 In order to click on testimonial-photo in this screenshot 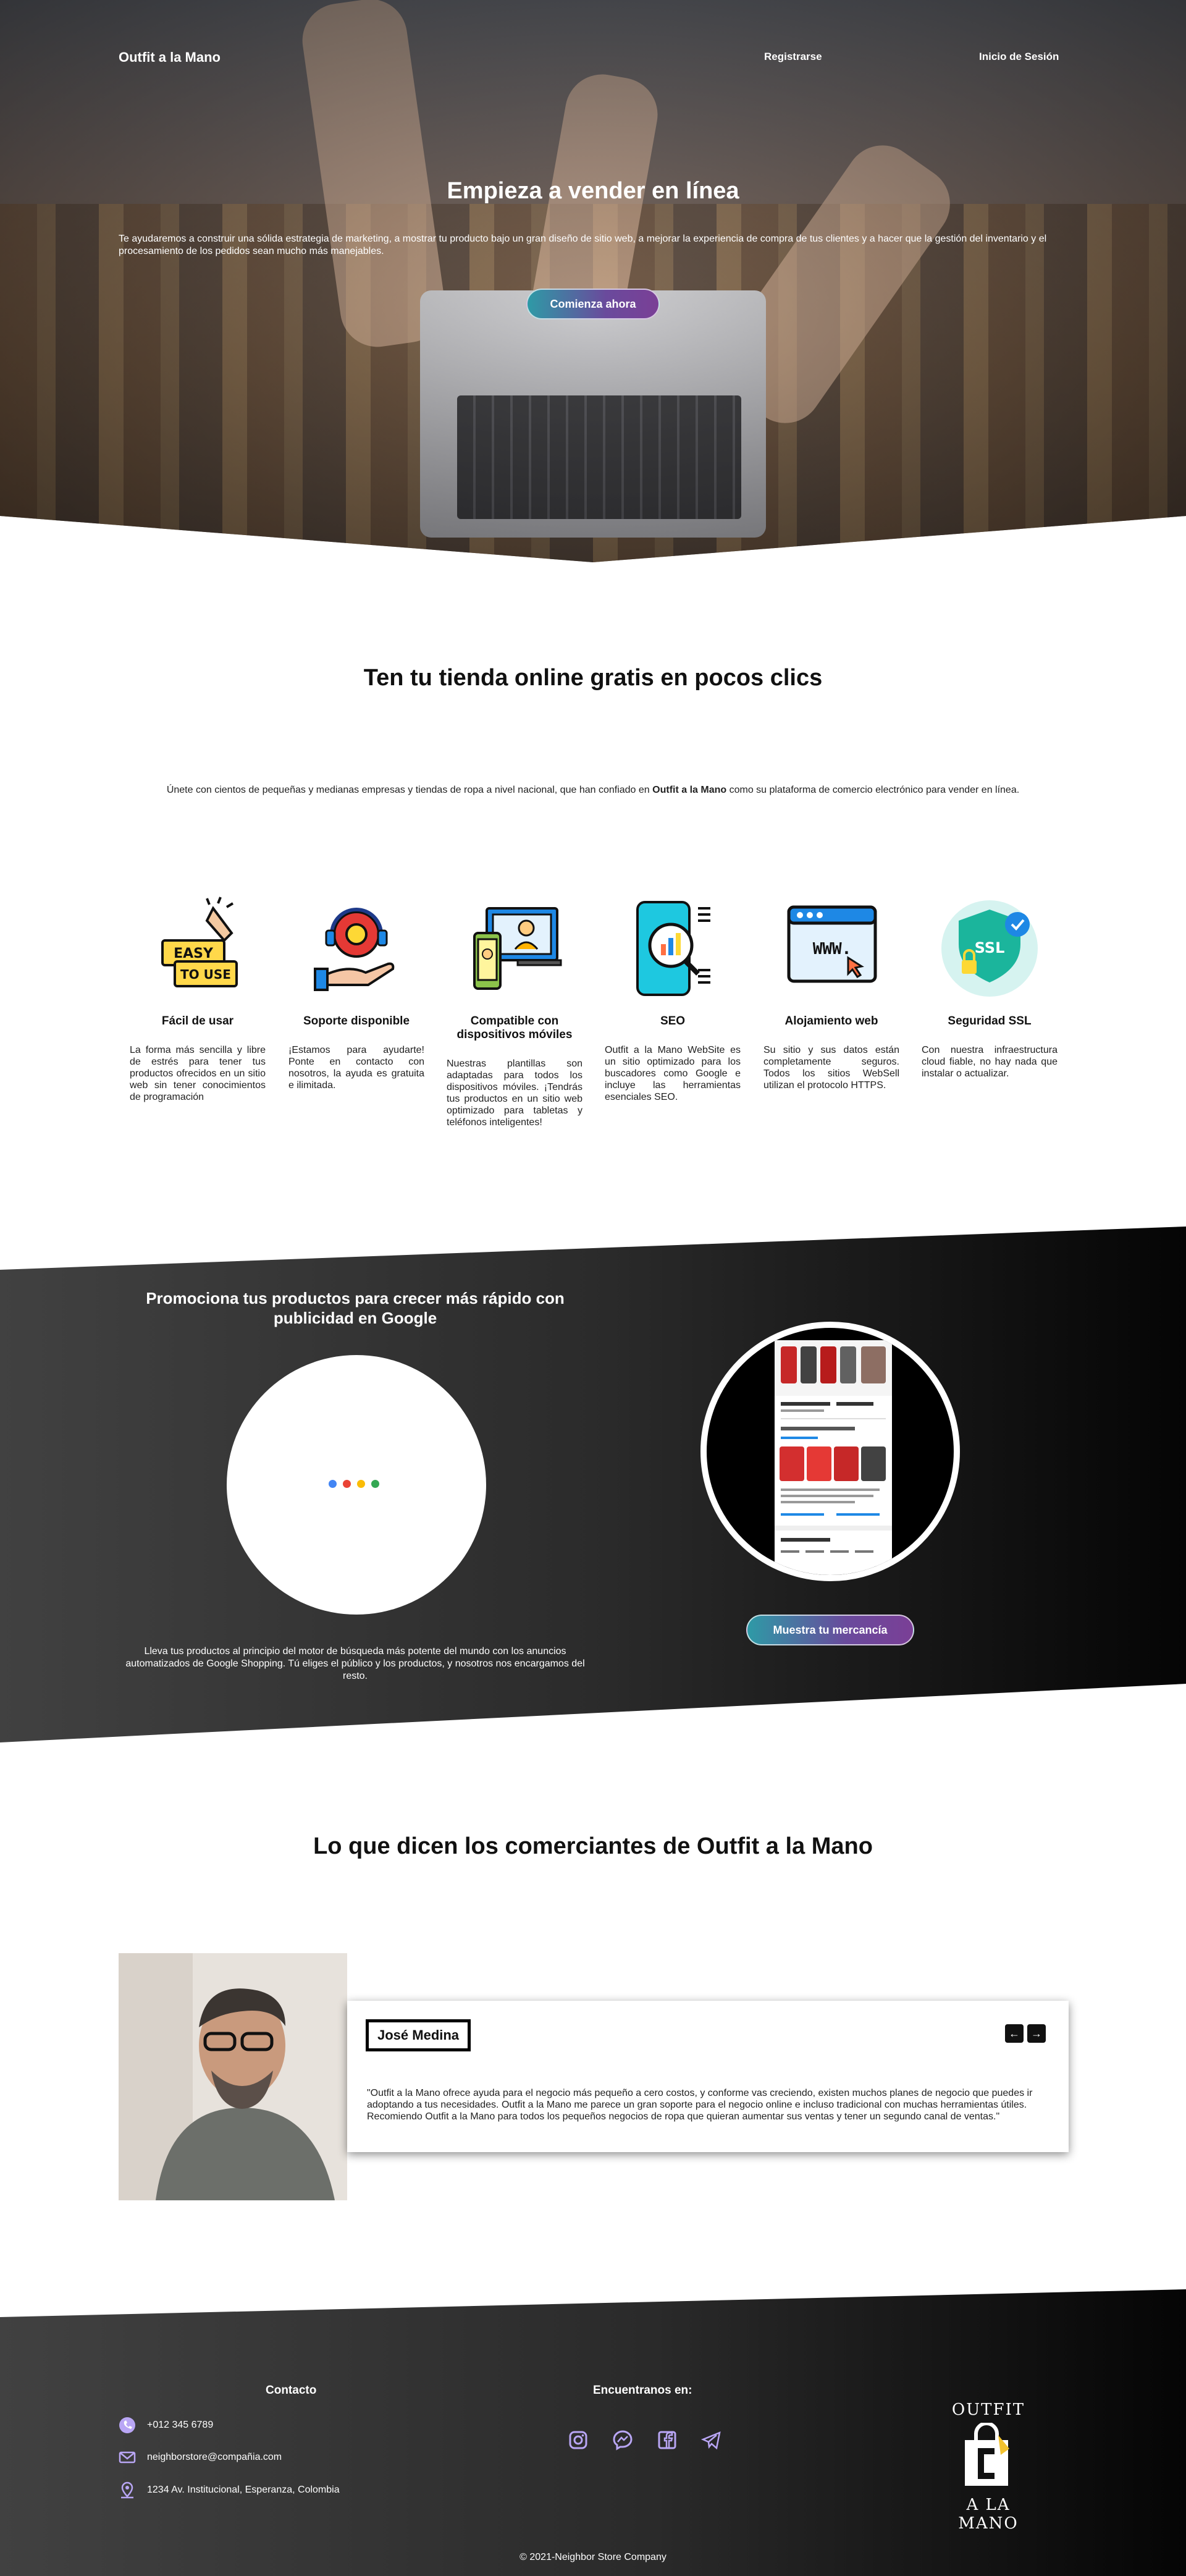, I will do `click(233, 2076)`.